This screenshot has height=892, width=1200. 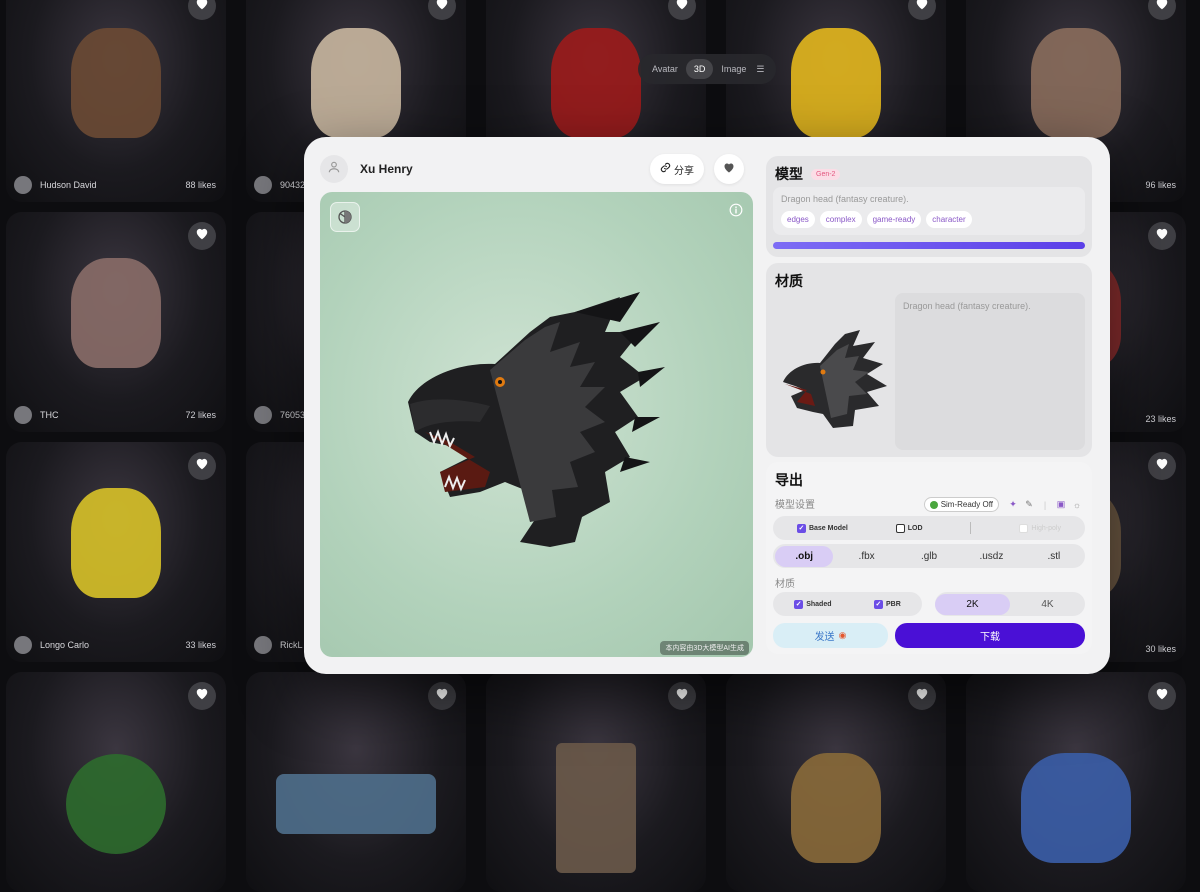 I want to click on mesh-options-row: ✓ Base Model LOD High-poly, so click(x=929, y=528).